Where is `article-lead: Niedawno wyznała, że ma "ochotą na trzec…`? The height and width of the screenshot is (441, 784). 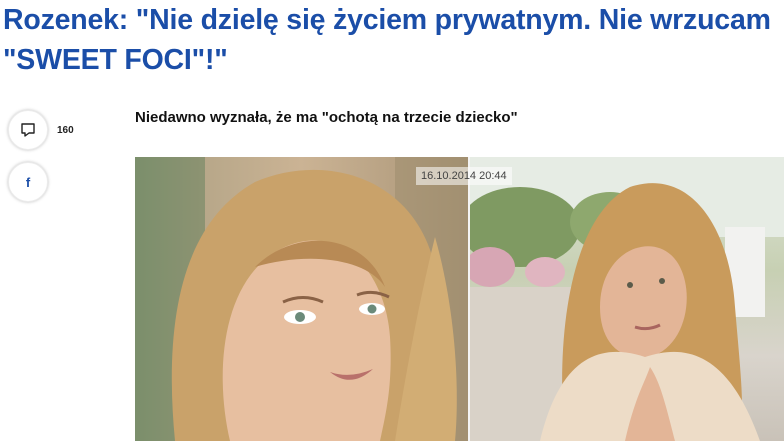
article-lead: Niedawno wyznała, że ma "ochotą na trzec… is located at coordinates (326, 117).